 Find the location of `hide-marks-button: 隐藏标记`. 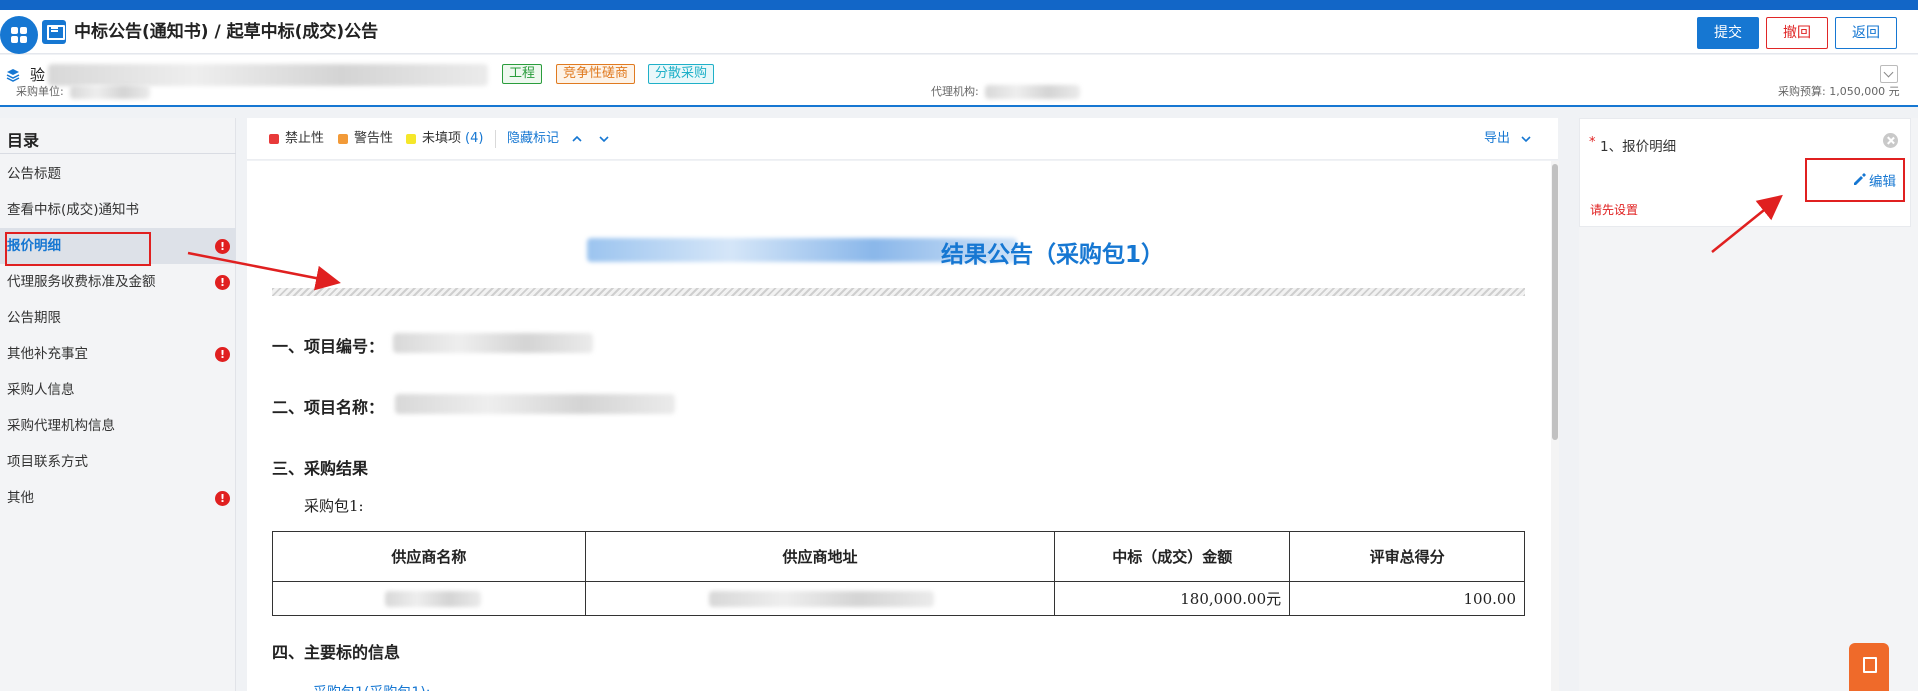

hide-marks-button: 隐藏标记 is located at coordinates (533, 139).